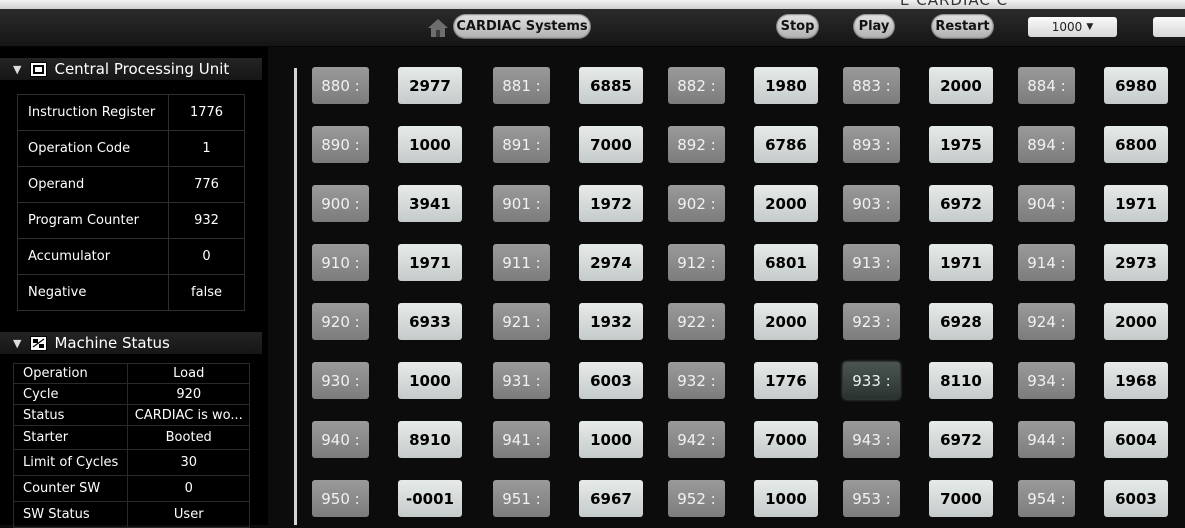 Image resolution: width=1185 pixels, height=528 pixels. Describe the element at coordinates (696, 498) in the screenshot. I see `memory-address-label: 952 :` at that location.